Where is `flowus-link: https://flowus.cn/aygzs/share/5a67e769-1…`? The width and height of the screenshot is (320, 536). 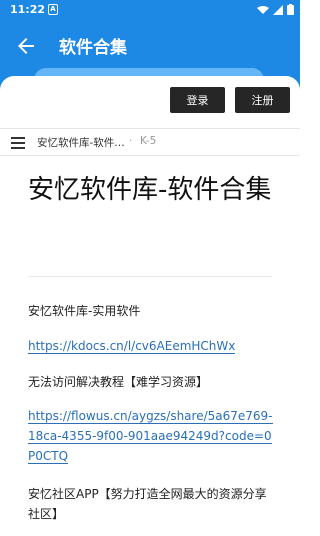
flowus-link: https://flowus.cn/aygzs/share/5a67e769-1… is located at coordinates (153, 436).